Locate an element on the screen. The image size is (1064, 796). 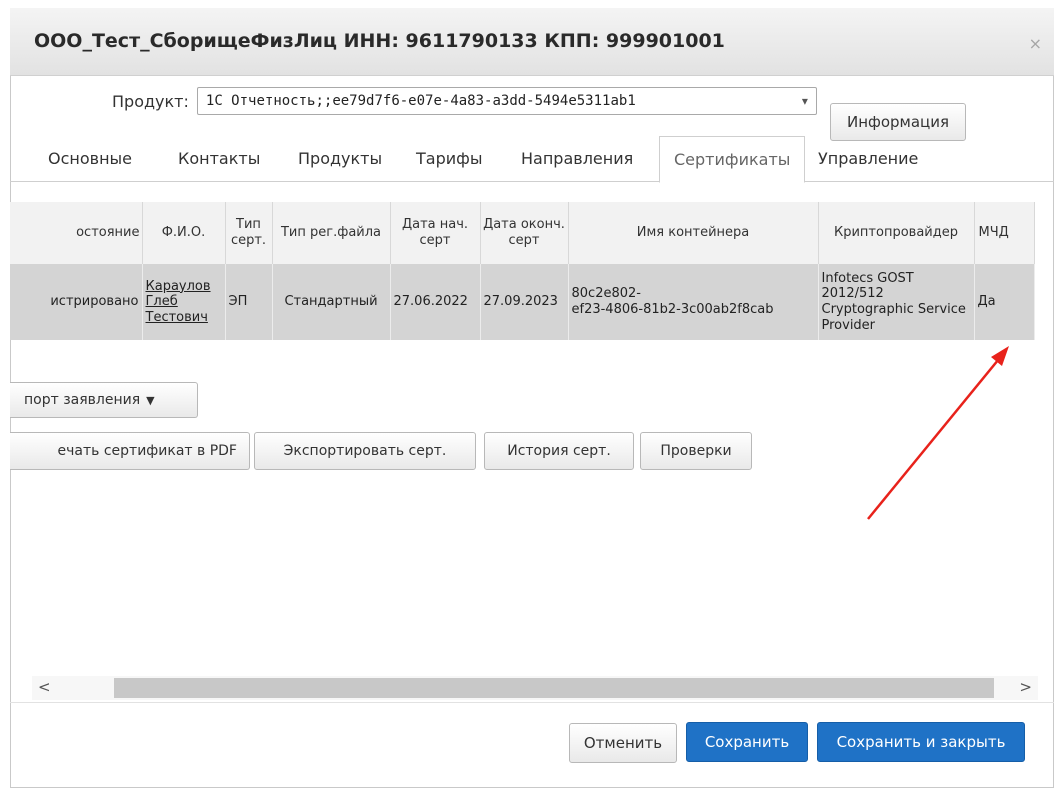
caret-down-icon: ▼ is located at coordinates (150, 400).